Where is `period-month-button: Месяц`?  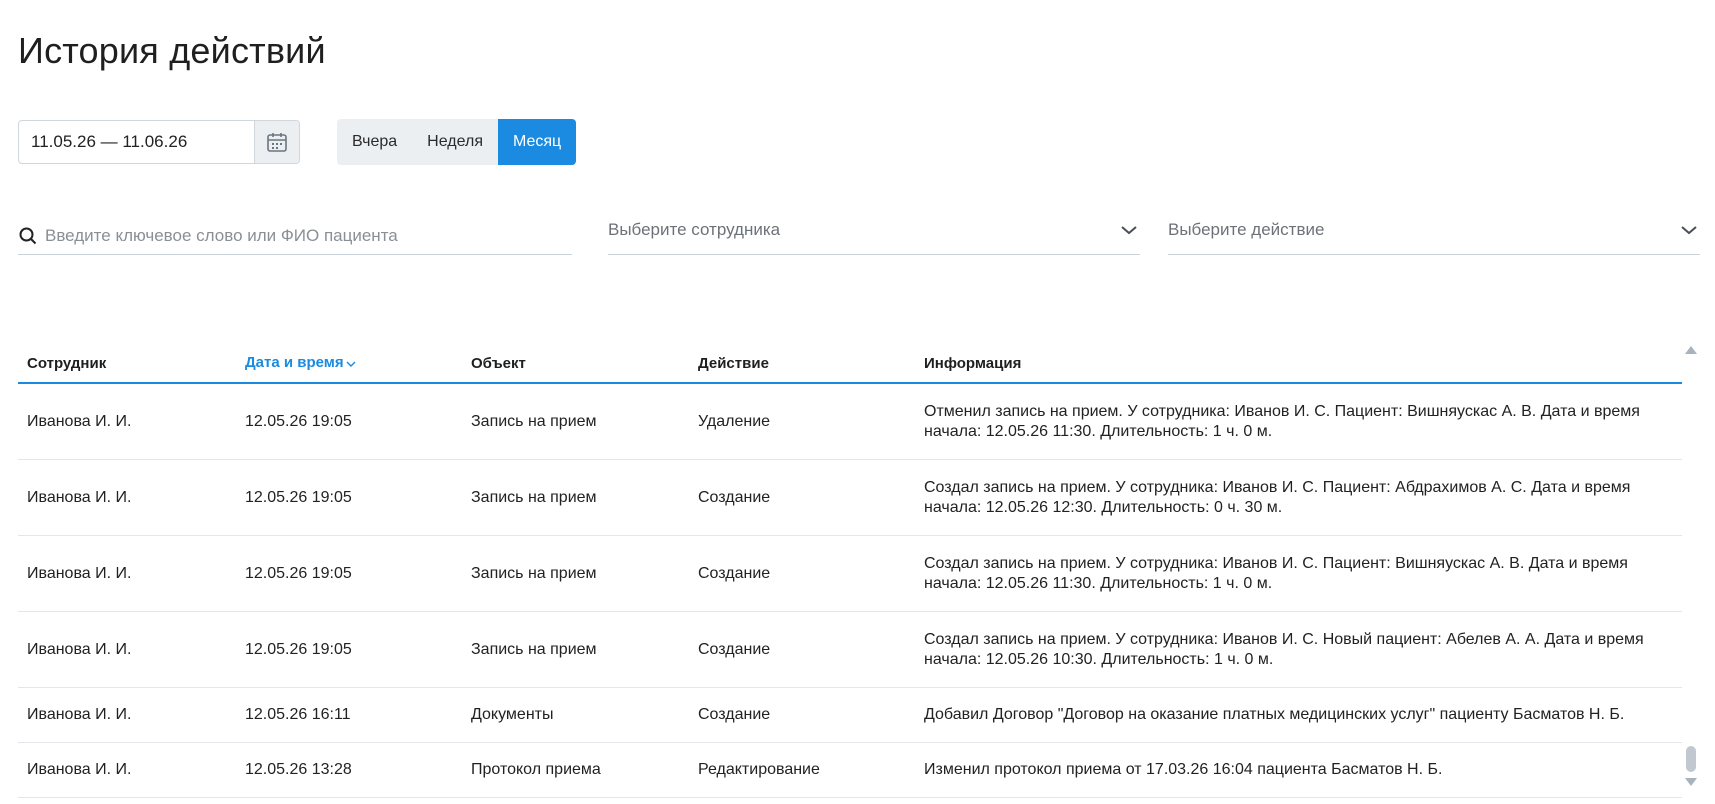
period-month-button: Месяц is located at coordinates (537, 142).